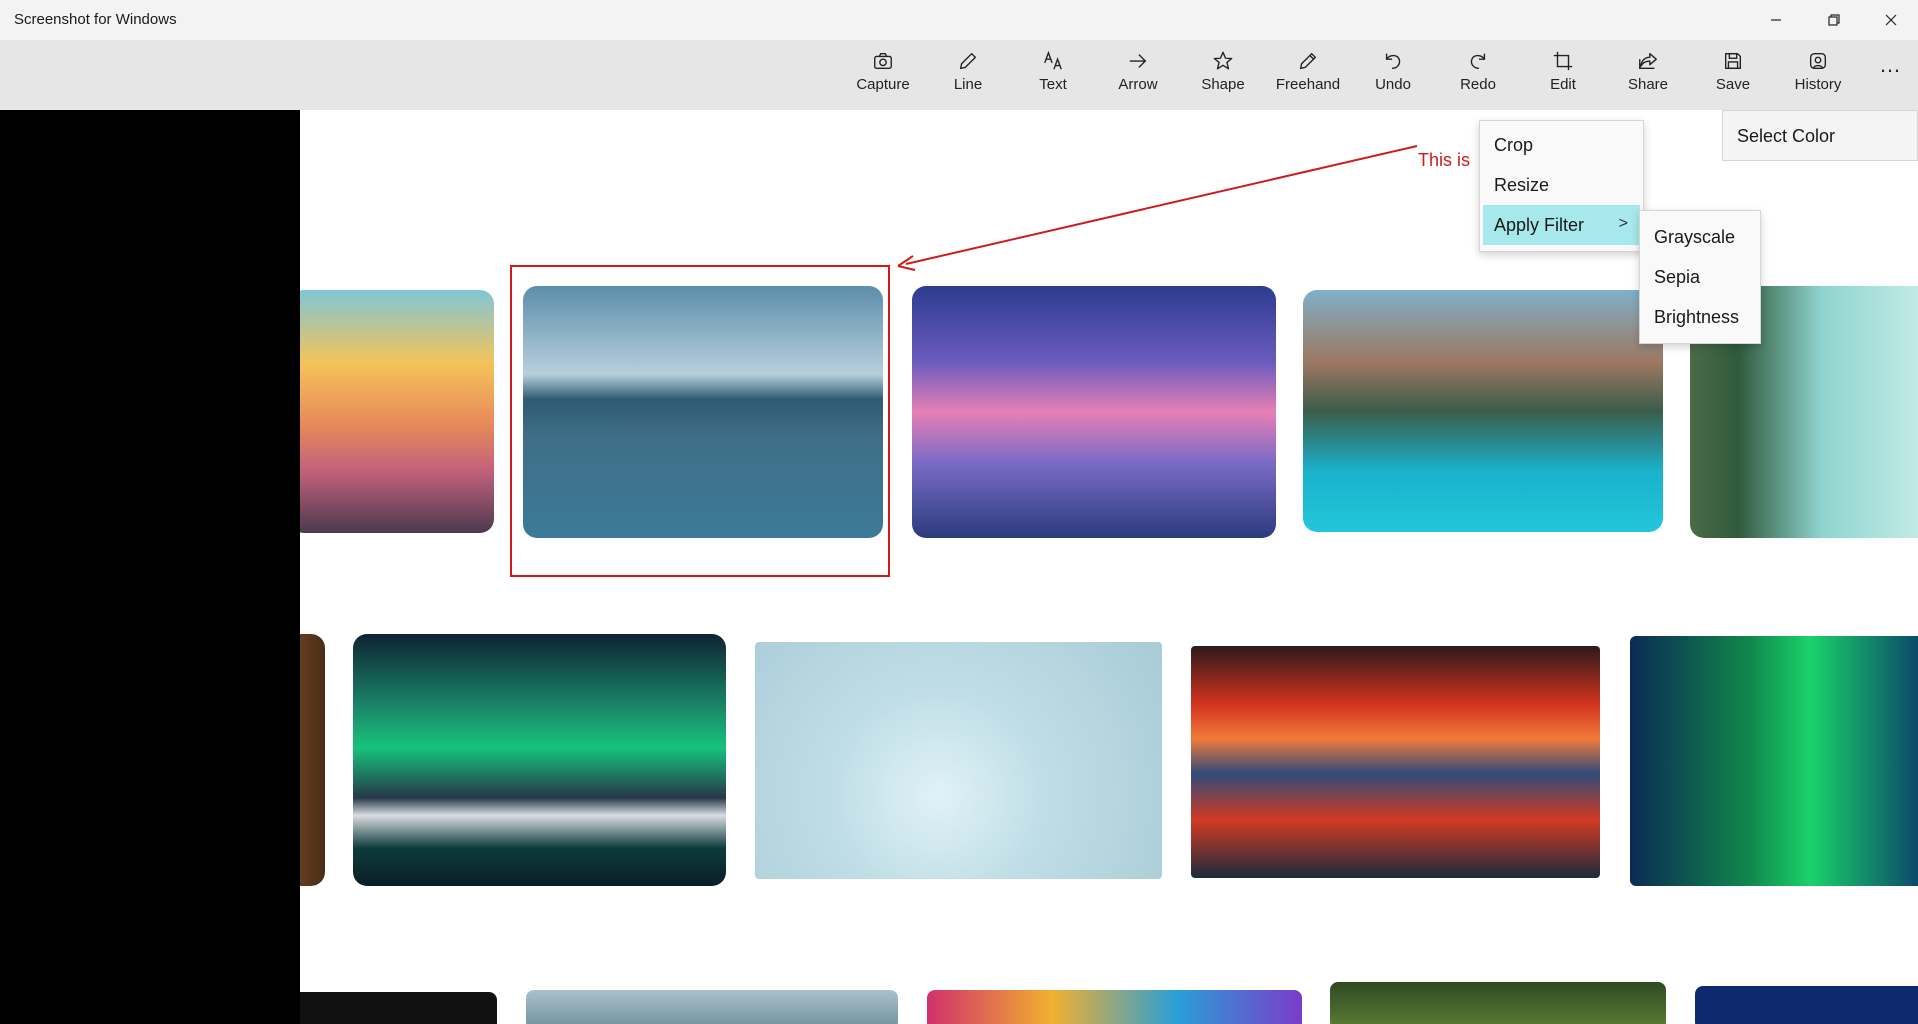 The height and width of the screenshot is (1024, 1918). What do you see at coordinates (1114, 1007) in the screenshot?
I see `wallpaper-colorful-swirl` at bounding box center [1114, 1007].